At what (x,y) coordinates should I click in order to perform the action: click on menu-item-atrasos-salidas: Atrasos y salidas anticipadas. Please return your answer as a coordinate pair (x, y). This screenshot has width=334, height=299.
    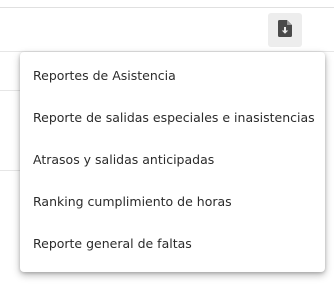
    Looking at the image, I should click on (172, 160).